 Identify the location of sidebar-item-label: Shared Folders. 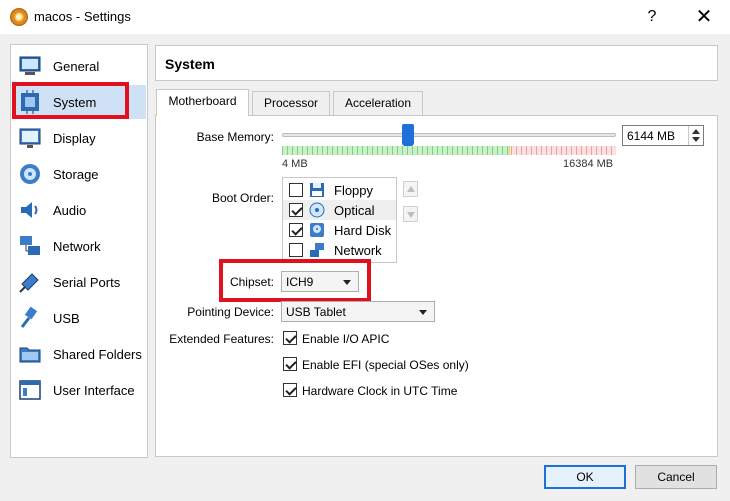
(97, 354).